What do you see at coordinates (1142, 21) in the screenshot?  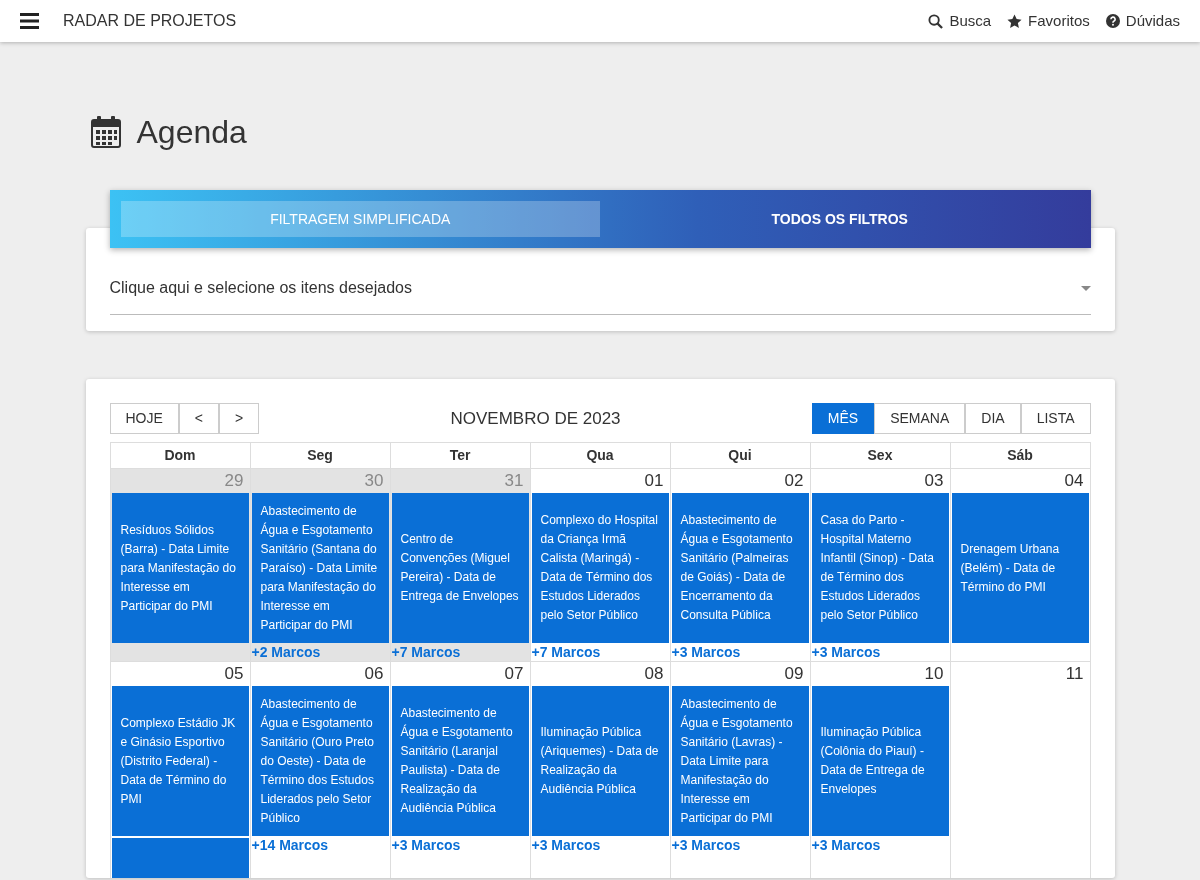 I see `nav-link: Dúvidas` at bounding box center [1142, 21].